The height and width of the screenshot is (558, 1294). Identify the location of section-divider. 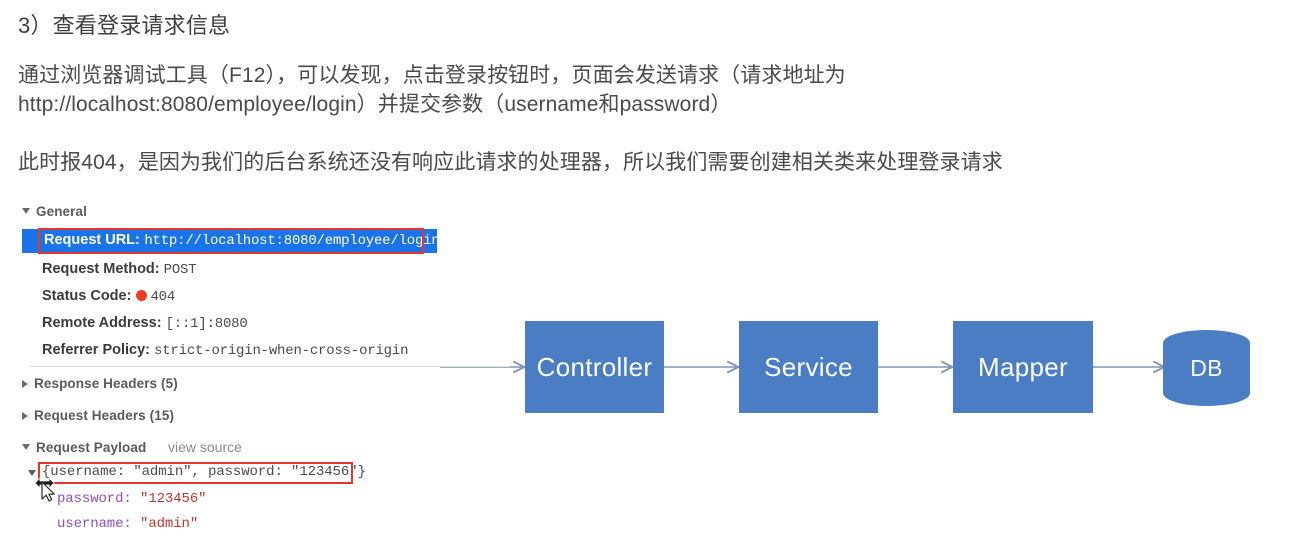
(270, 366).